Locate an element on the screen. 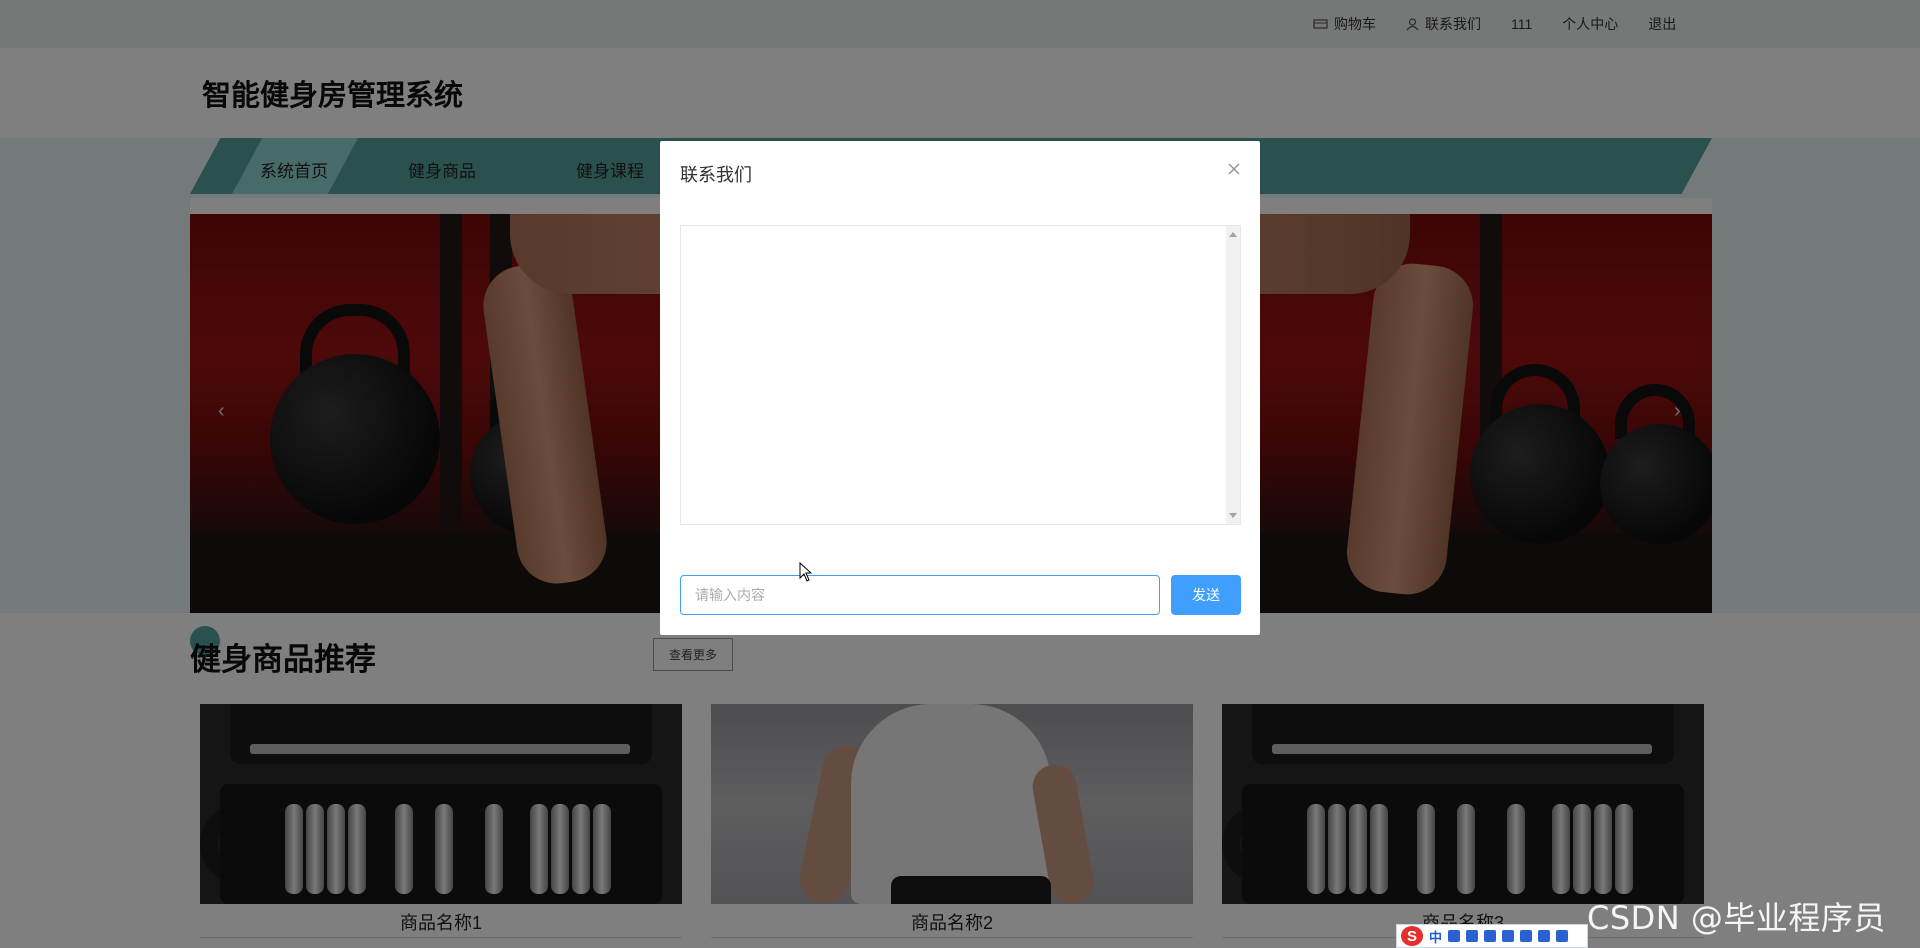  watermark: CSDN @毕业程序员 is located at coordinates (1736, 918).